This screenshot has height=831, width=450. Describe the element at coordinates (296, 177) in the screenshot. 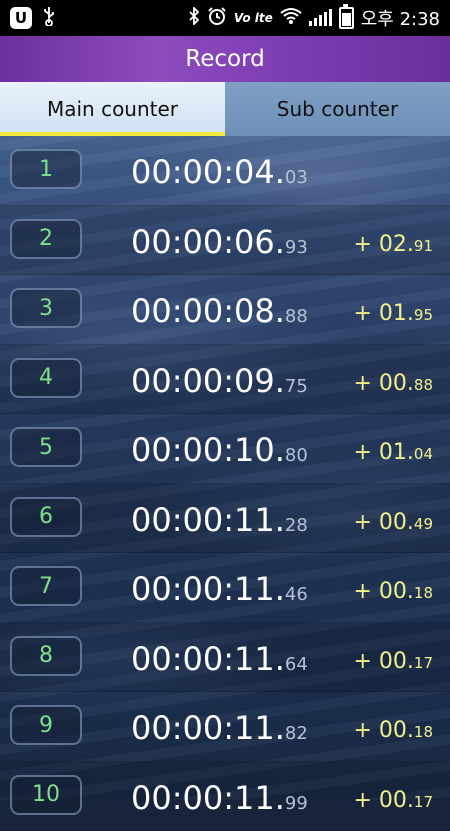

I see `lap-time-fraction: 03` at that location.